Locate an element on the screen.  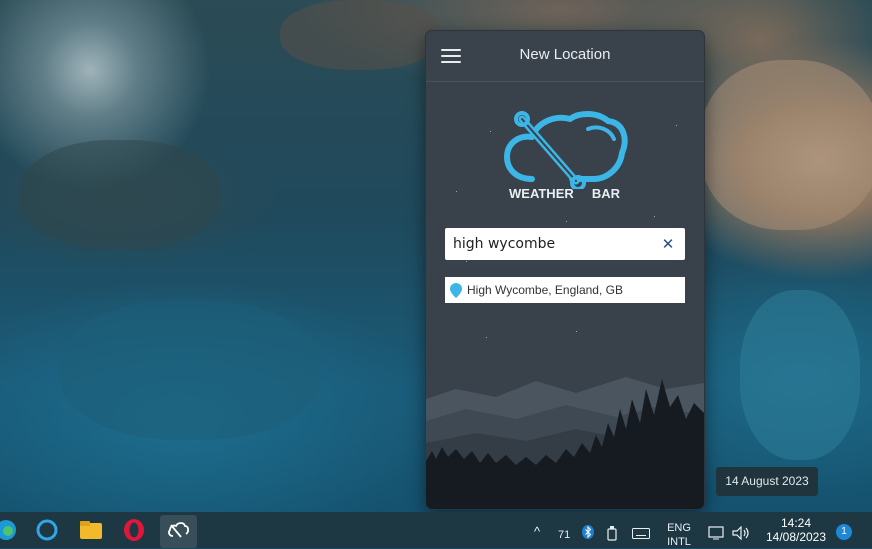
logo-wordmark: WEATHER BAR is located at coordinates (566, 193).